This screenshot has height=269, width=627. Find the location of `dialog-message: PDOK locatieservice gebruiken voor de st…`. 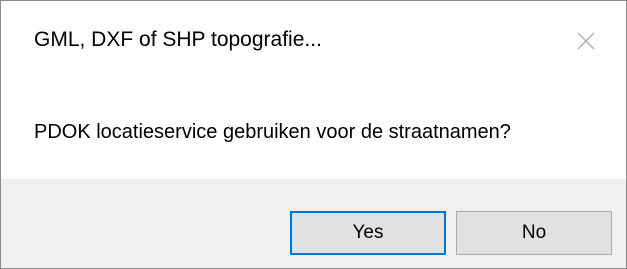

dialog-message: PDOK locatieservice gebruiken voor de st… is located at coordinates (272, 132).